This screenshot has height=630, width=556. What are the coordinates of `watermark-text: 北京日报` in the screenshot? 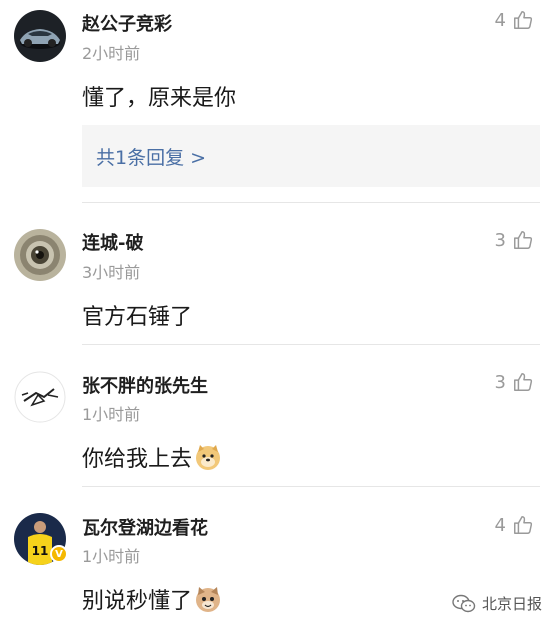 It's located at (511, 604).